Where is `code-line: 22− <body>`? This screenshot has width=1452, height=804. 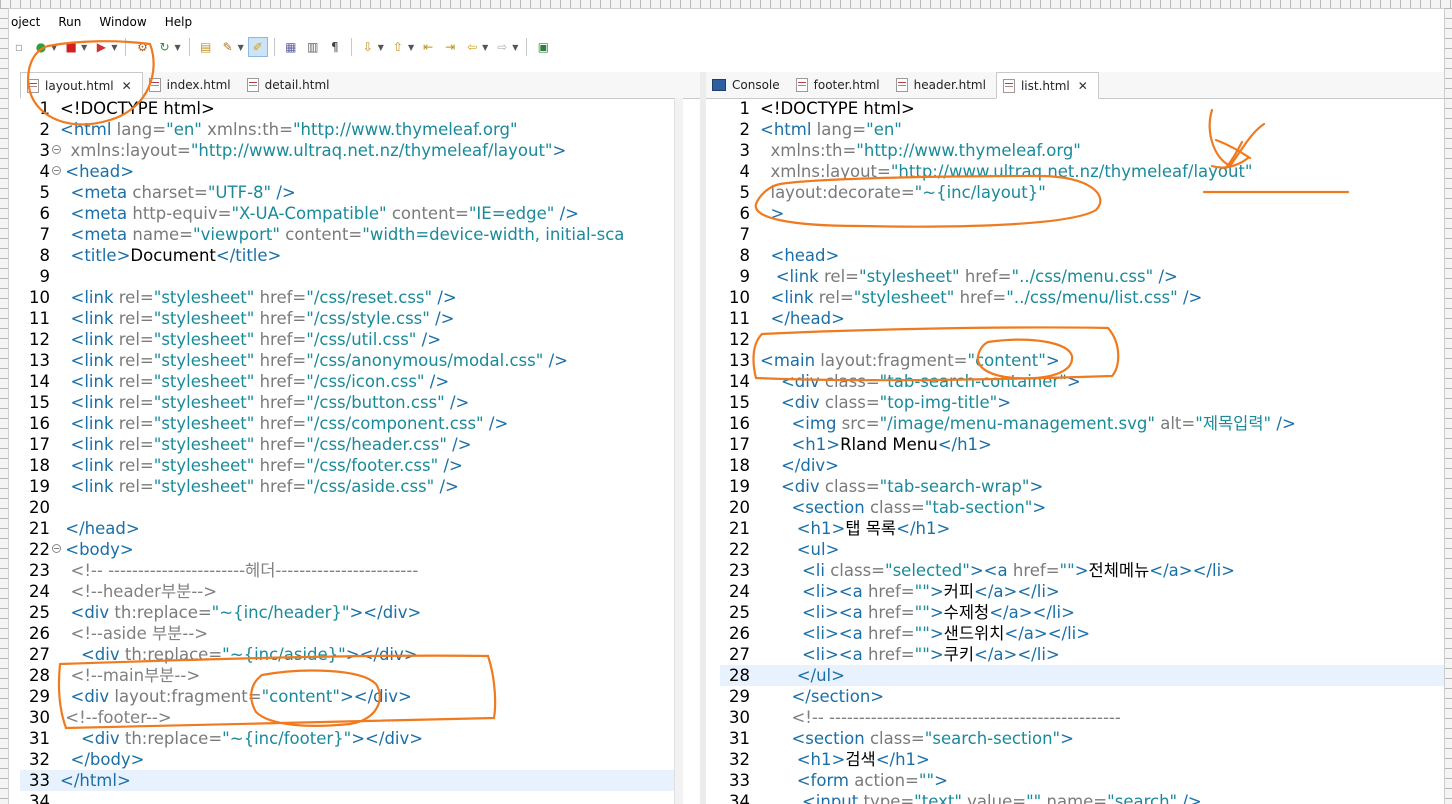 code-line: 22− <body> is located at coordinates (347, 549).